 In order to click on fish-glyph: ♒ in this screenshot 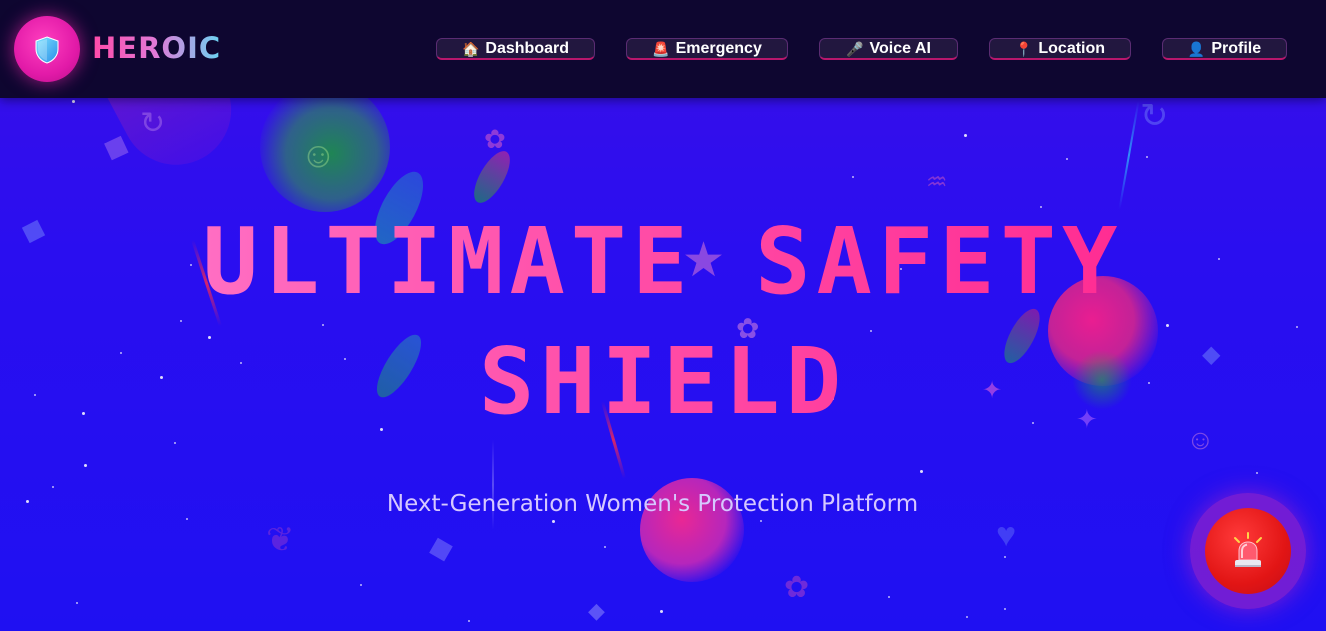, I will do `click(937, 182)`.